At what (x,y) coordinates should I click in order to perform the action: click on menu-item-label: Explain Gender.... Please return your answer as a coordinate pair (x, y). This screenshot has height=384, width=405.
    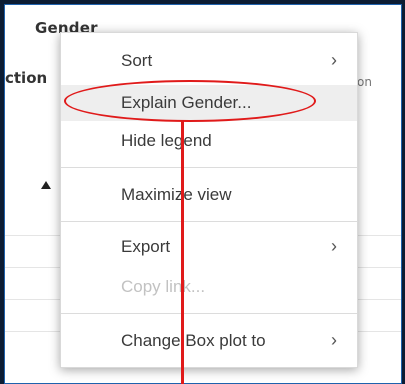
    Looking at the image, I should click on (186, 102).